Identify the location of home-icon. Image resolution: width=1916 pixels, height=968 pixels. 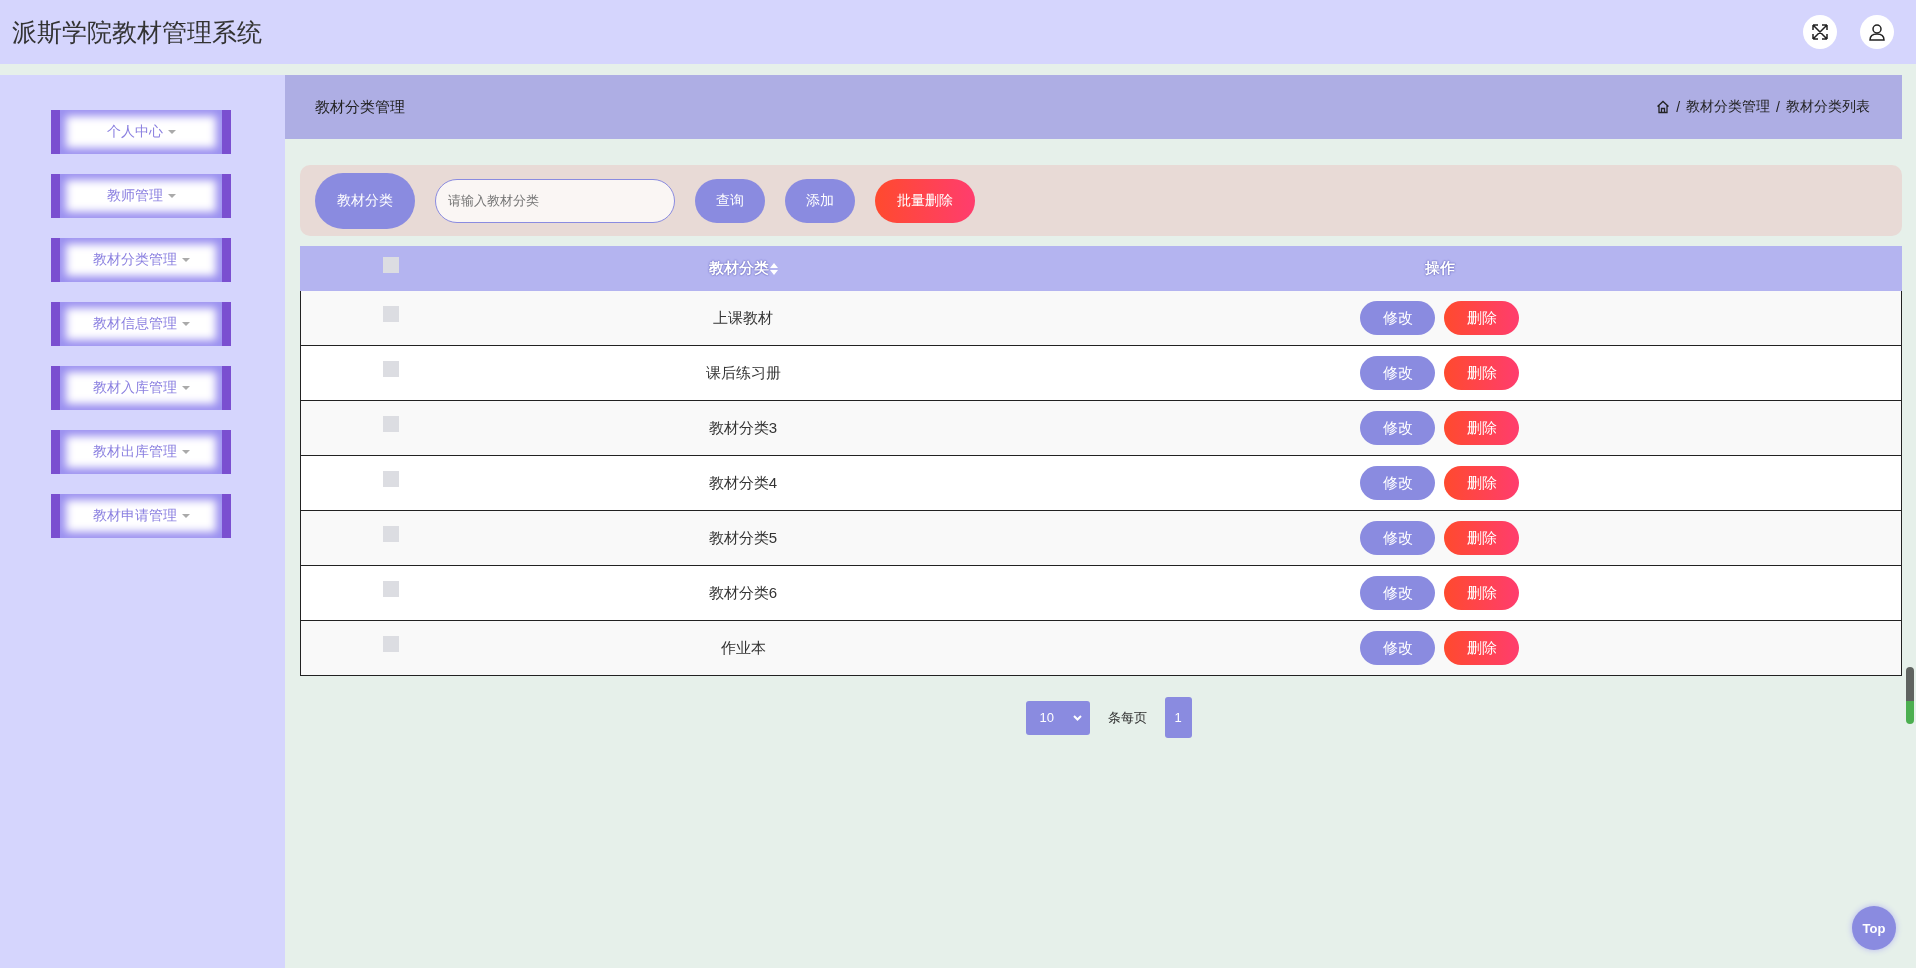
(1663, 107).